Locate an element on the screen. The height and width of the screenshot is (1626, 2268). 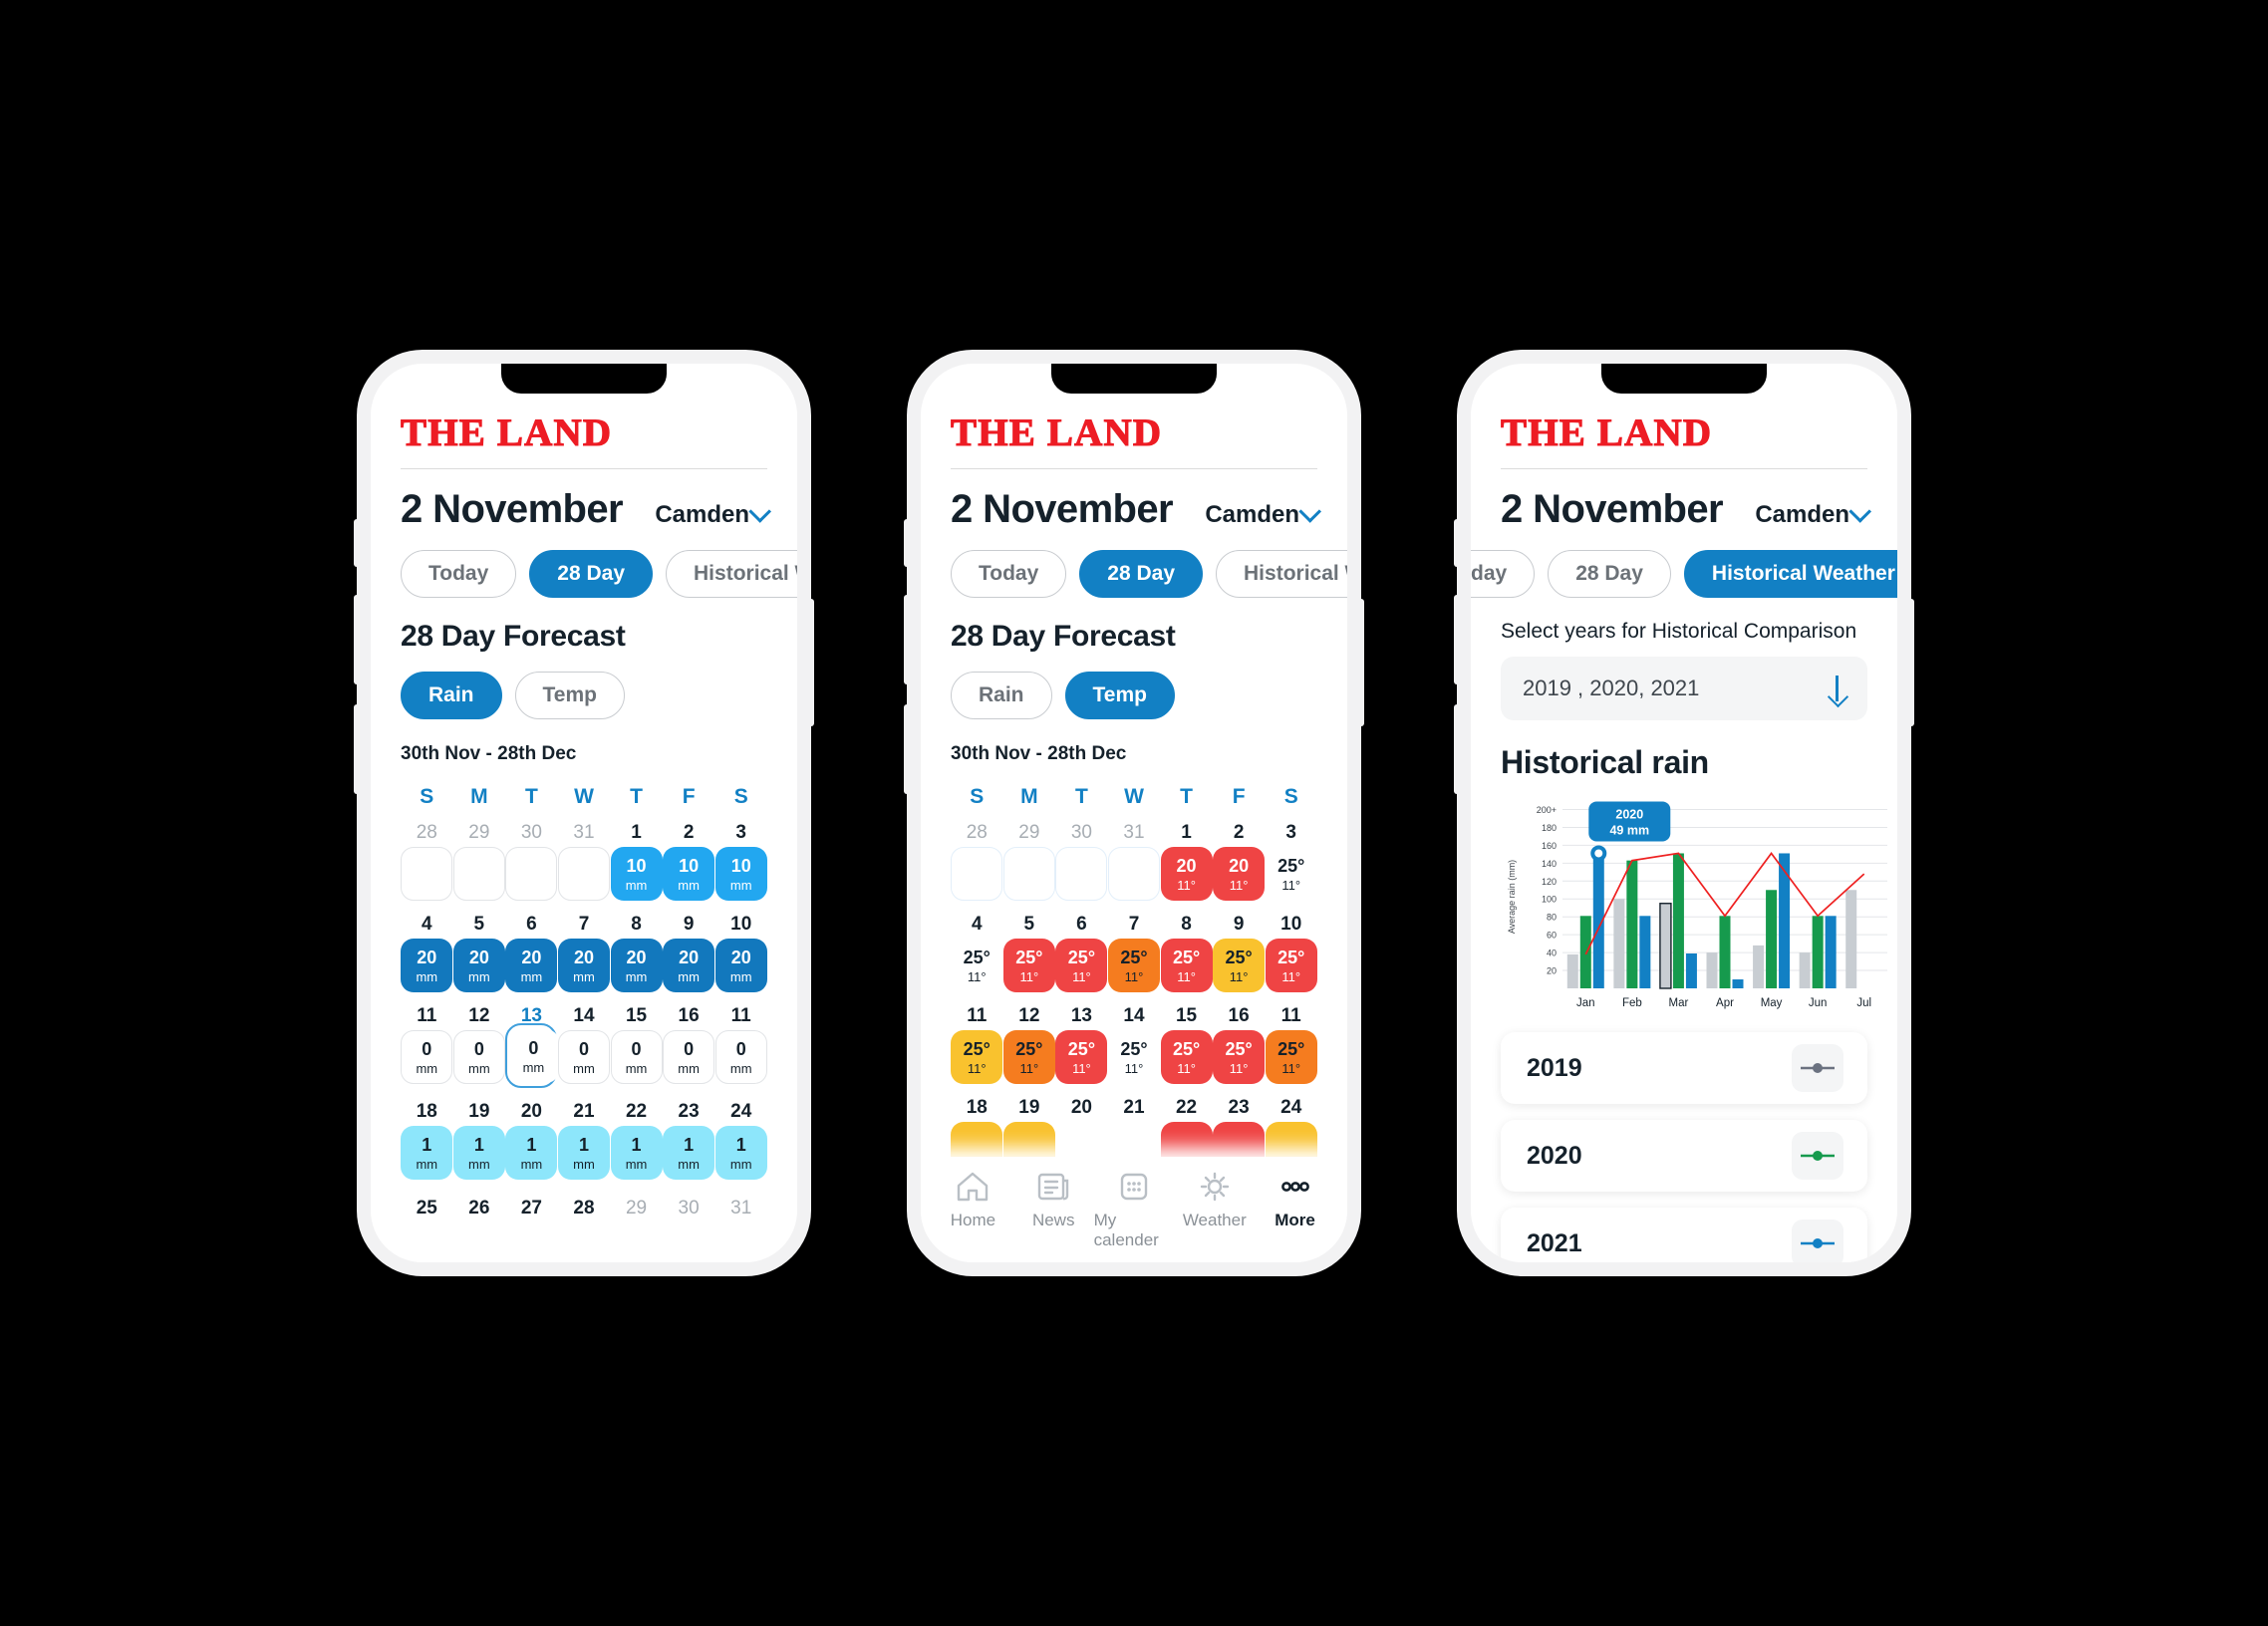
mute-switch is located at coordinates (1457, 543).